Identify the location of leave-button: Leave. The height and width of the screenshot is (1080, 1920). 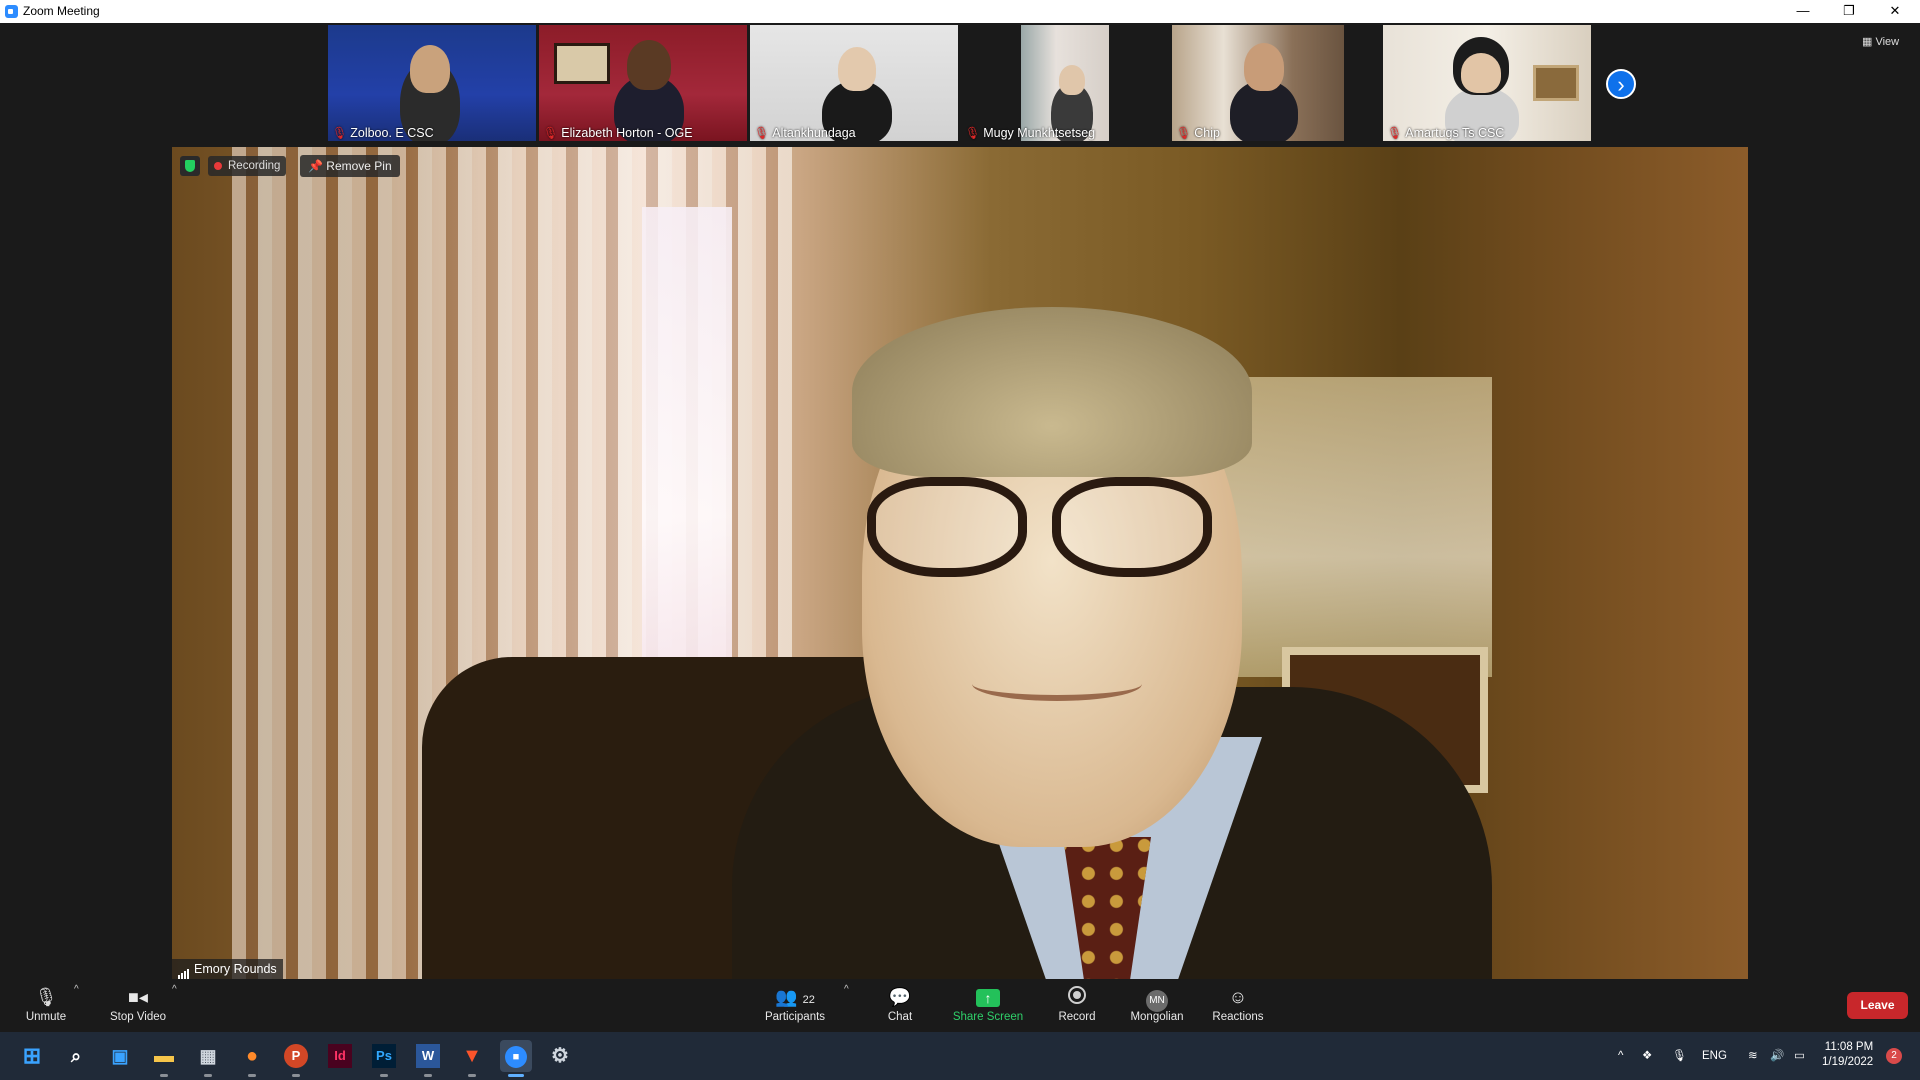
(1877, 1005).